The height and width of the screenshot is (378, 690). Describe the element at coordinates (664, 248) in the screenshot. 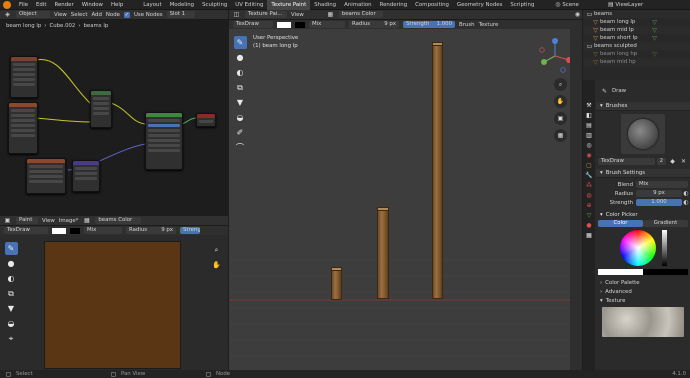

I see `value-slider` at that location.